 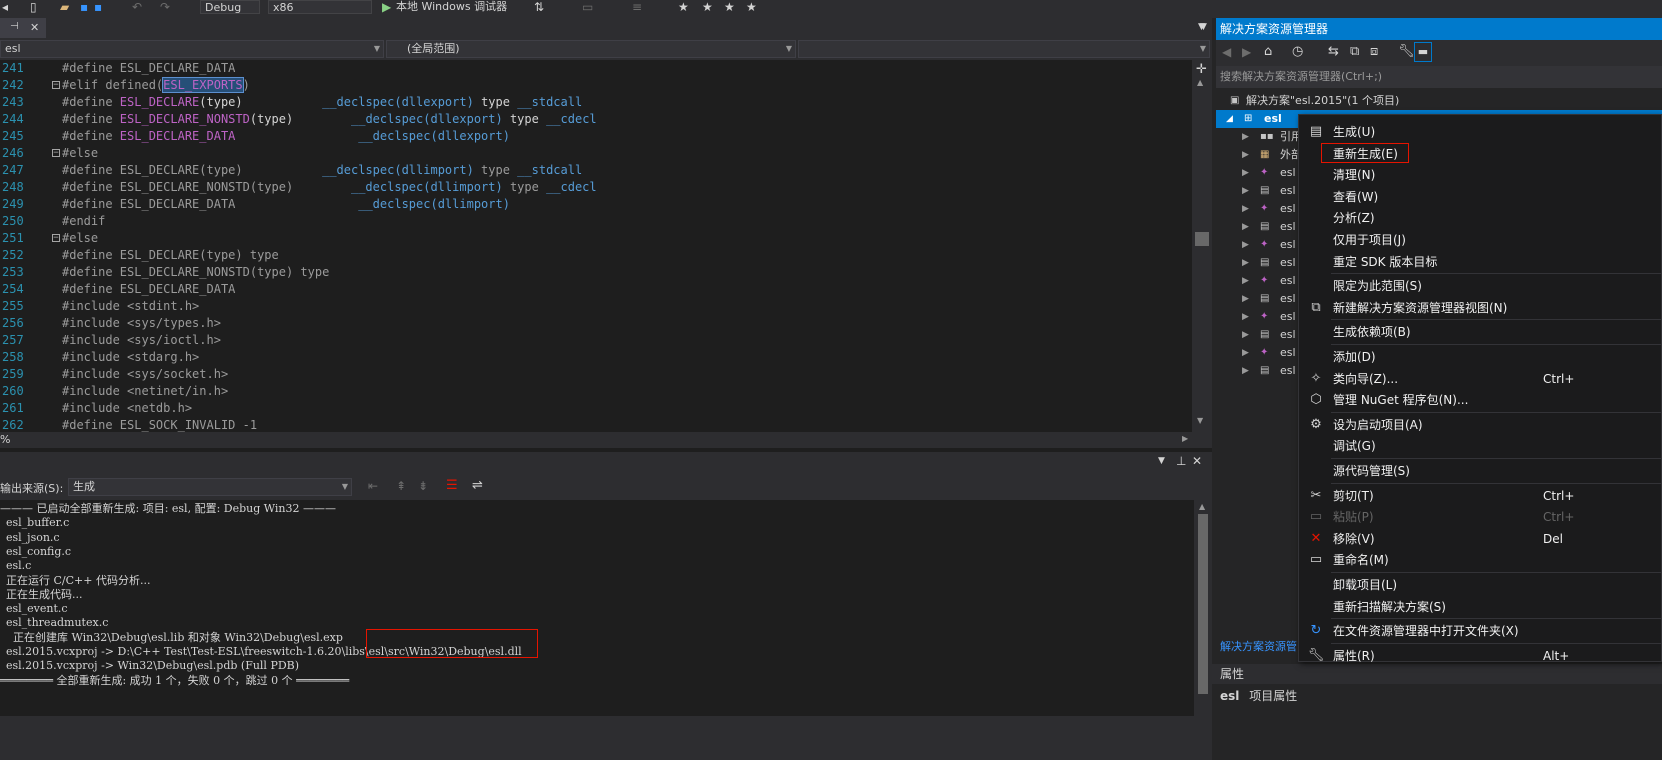 What do you see at coordinates (596, 424) in the screenshot?
I see `code-line: 262 #define ESL_SOCK_INVALID -1` at bounding box center [596, 424].